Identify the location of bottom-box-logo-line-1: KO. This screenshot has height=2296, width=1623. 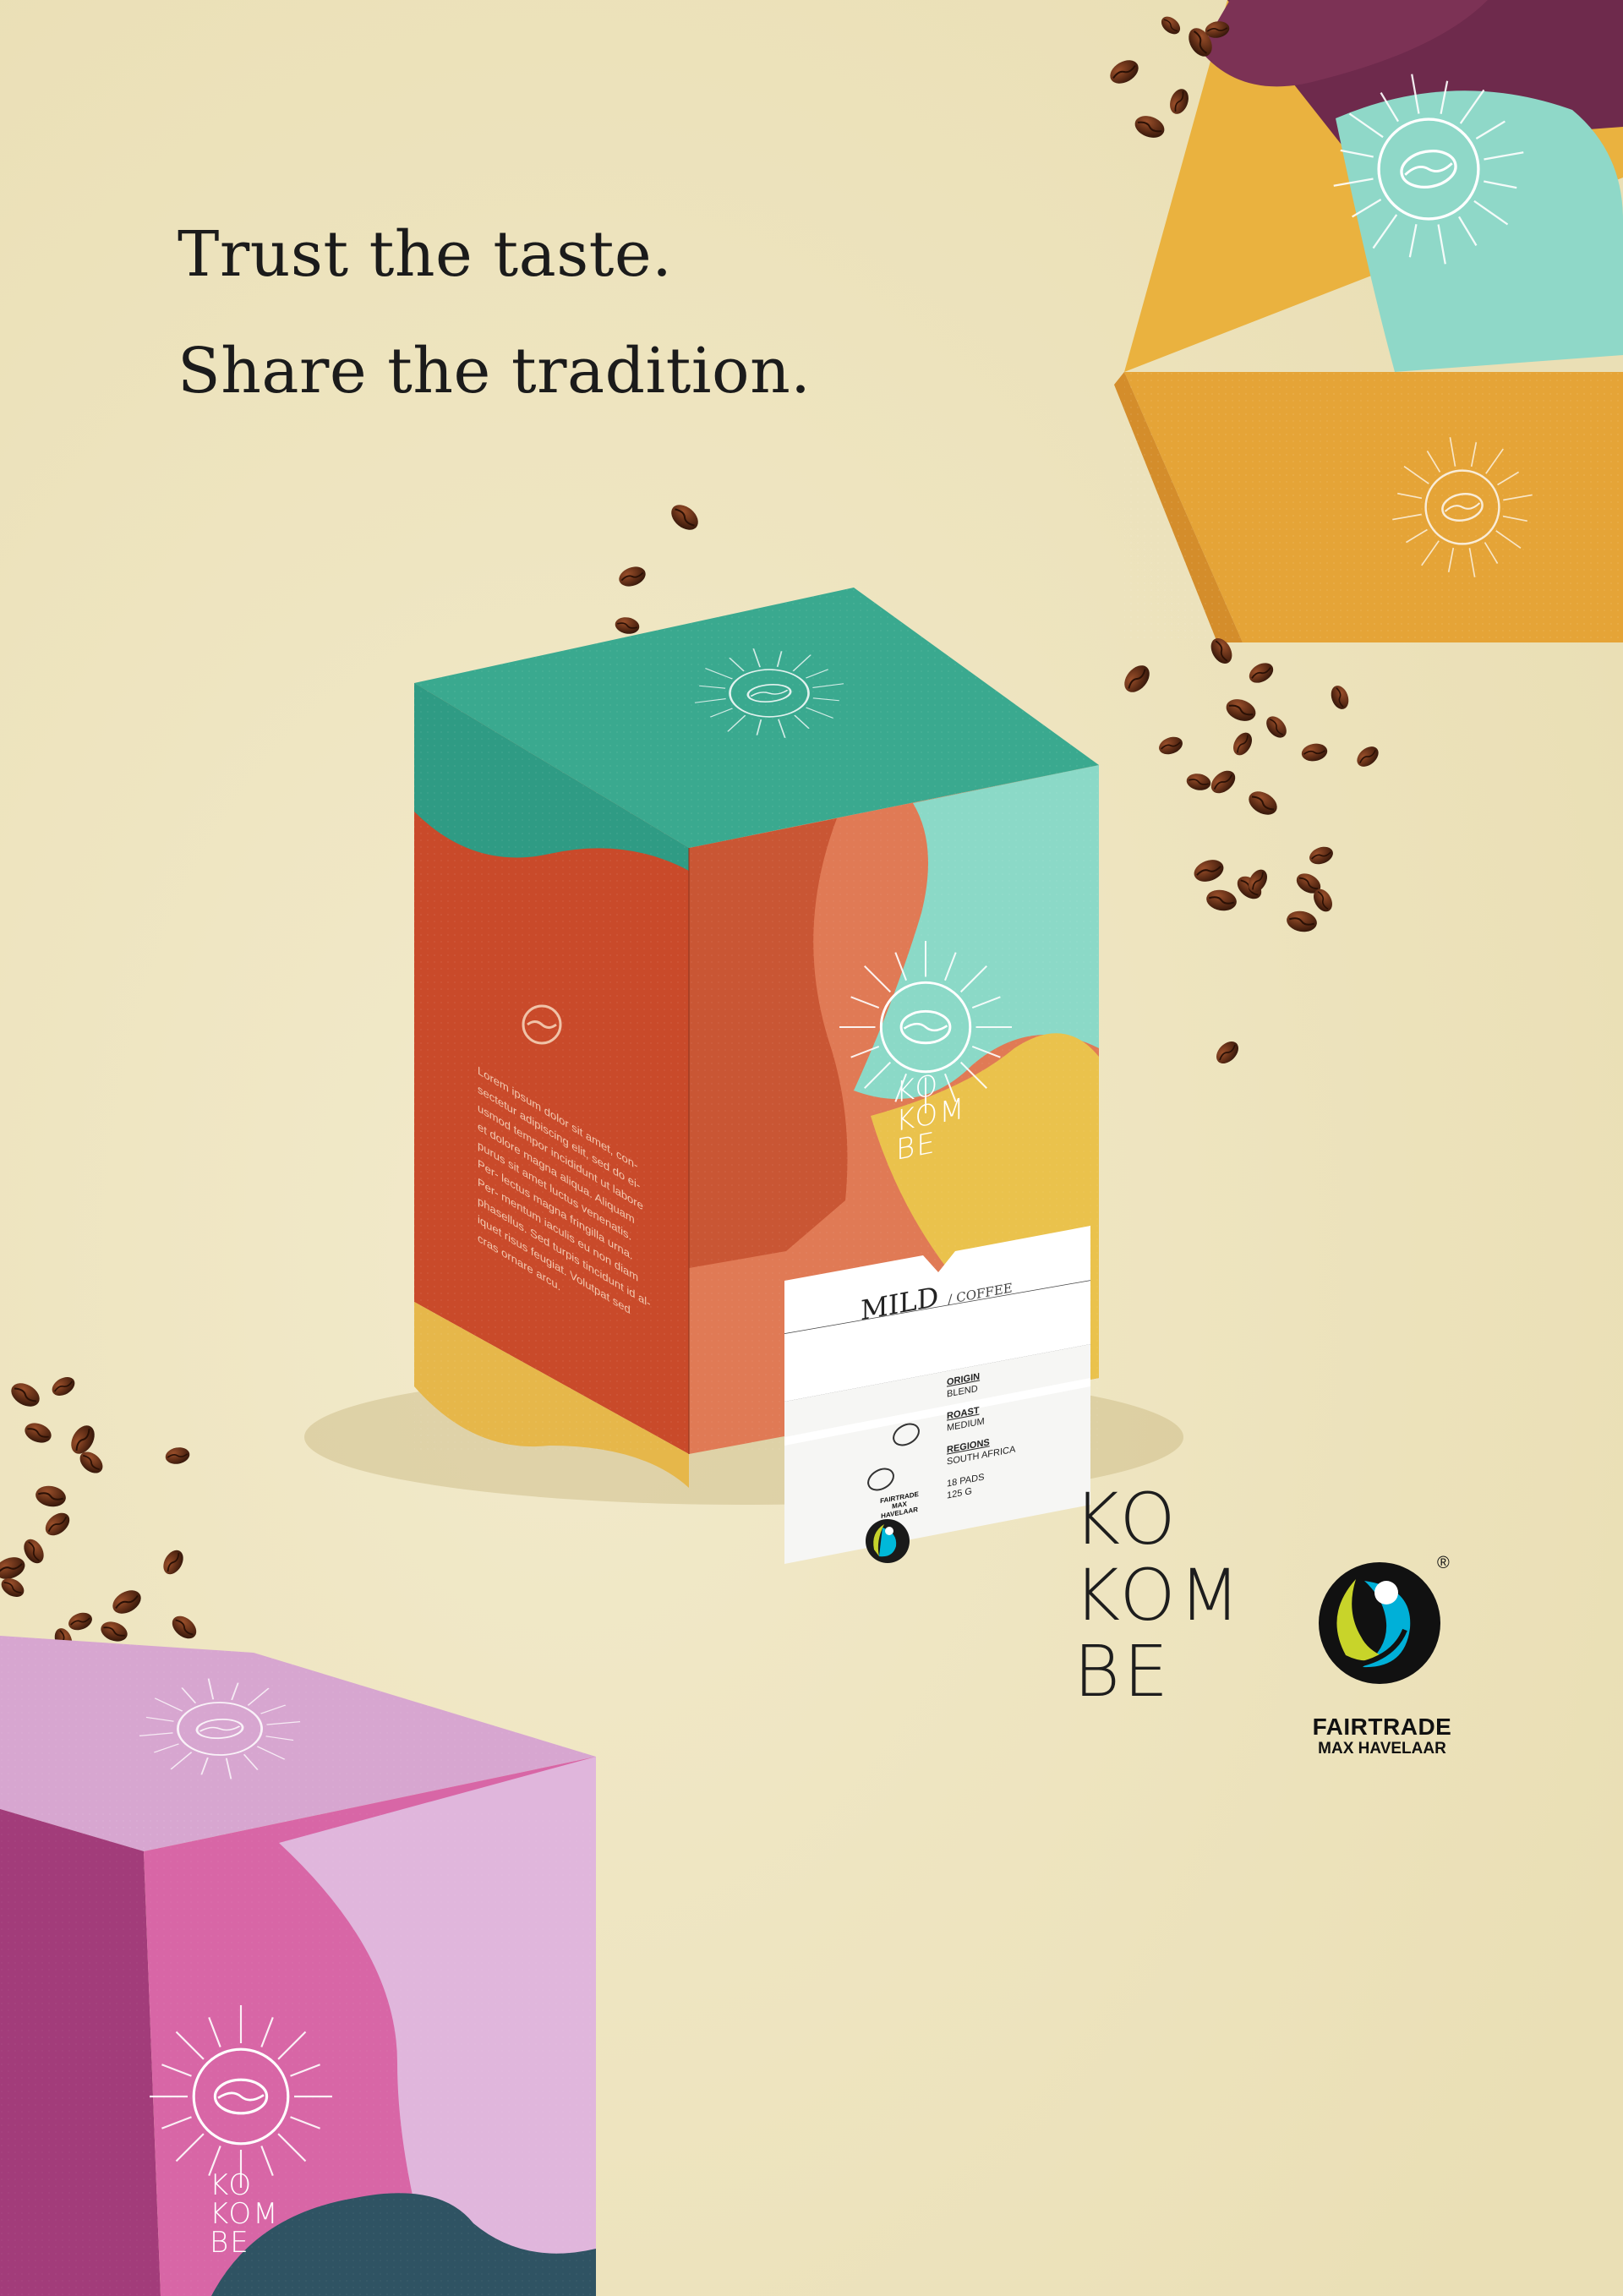
(232, 2185).